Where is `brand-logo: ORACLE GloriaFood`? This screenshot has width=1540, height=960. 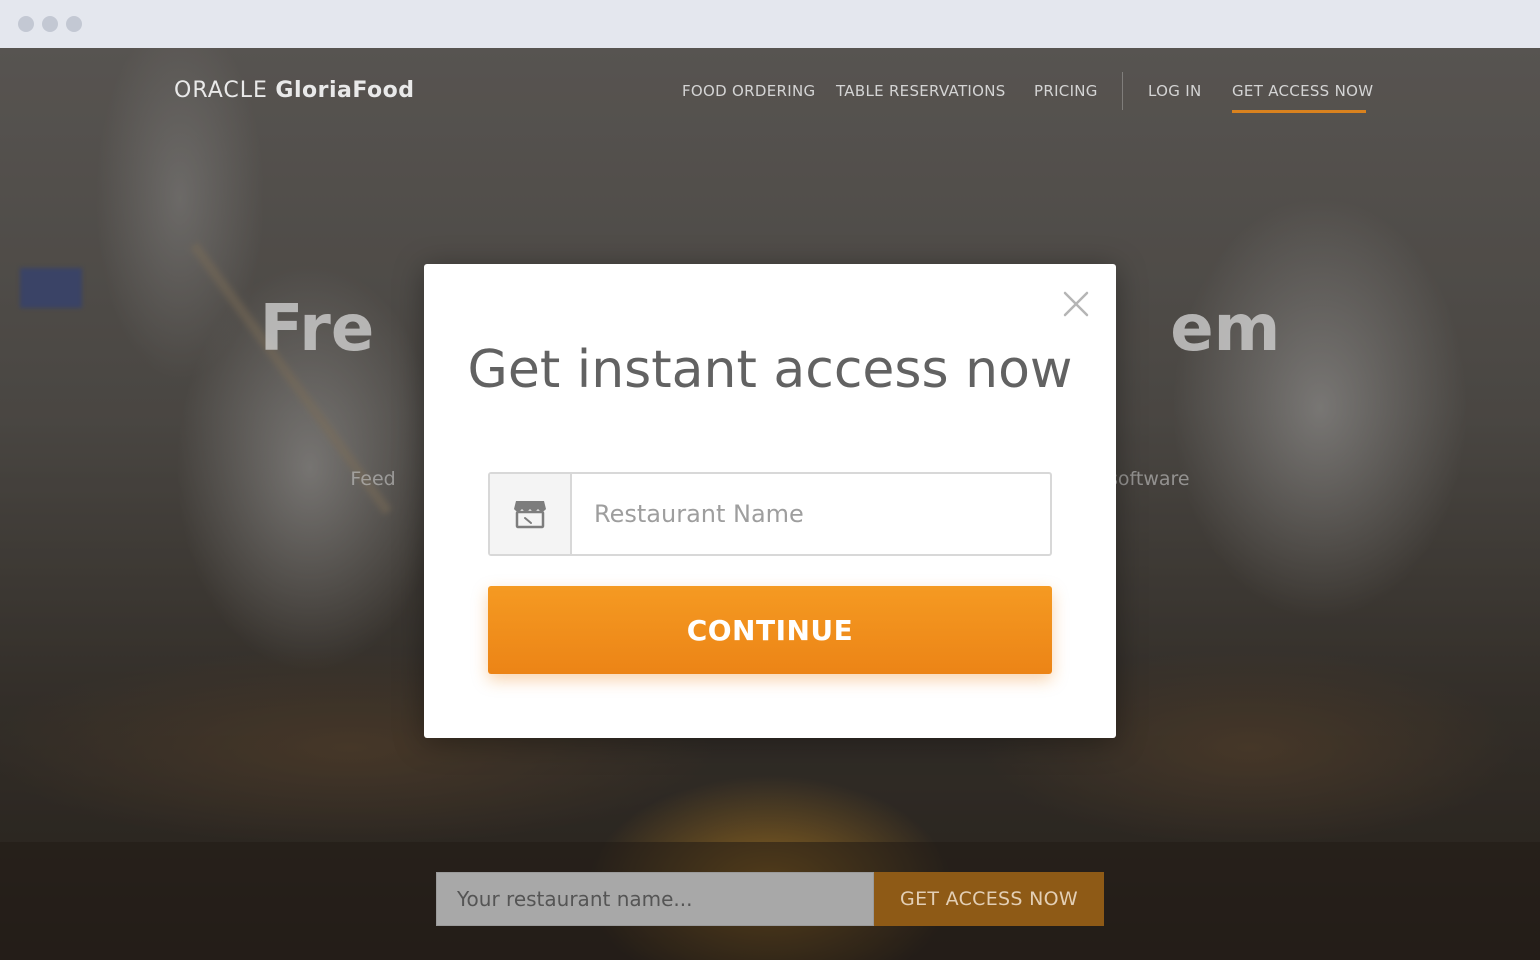 brand-logo: ORACLE GloriaFood is located at coordinates (294, 90).